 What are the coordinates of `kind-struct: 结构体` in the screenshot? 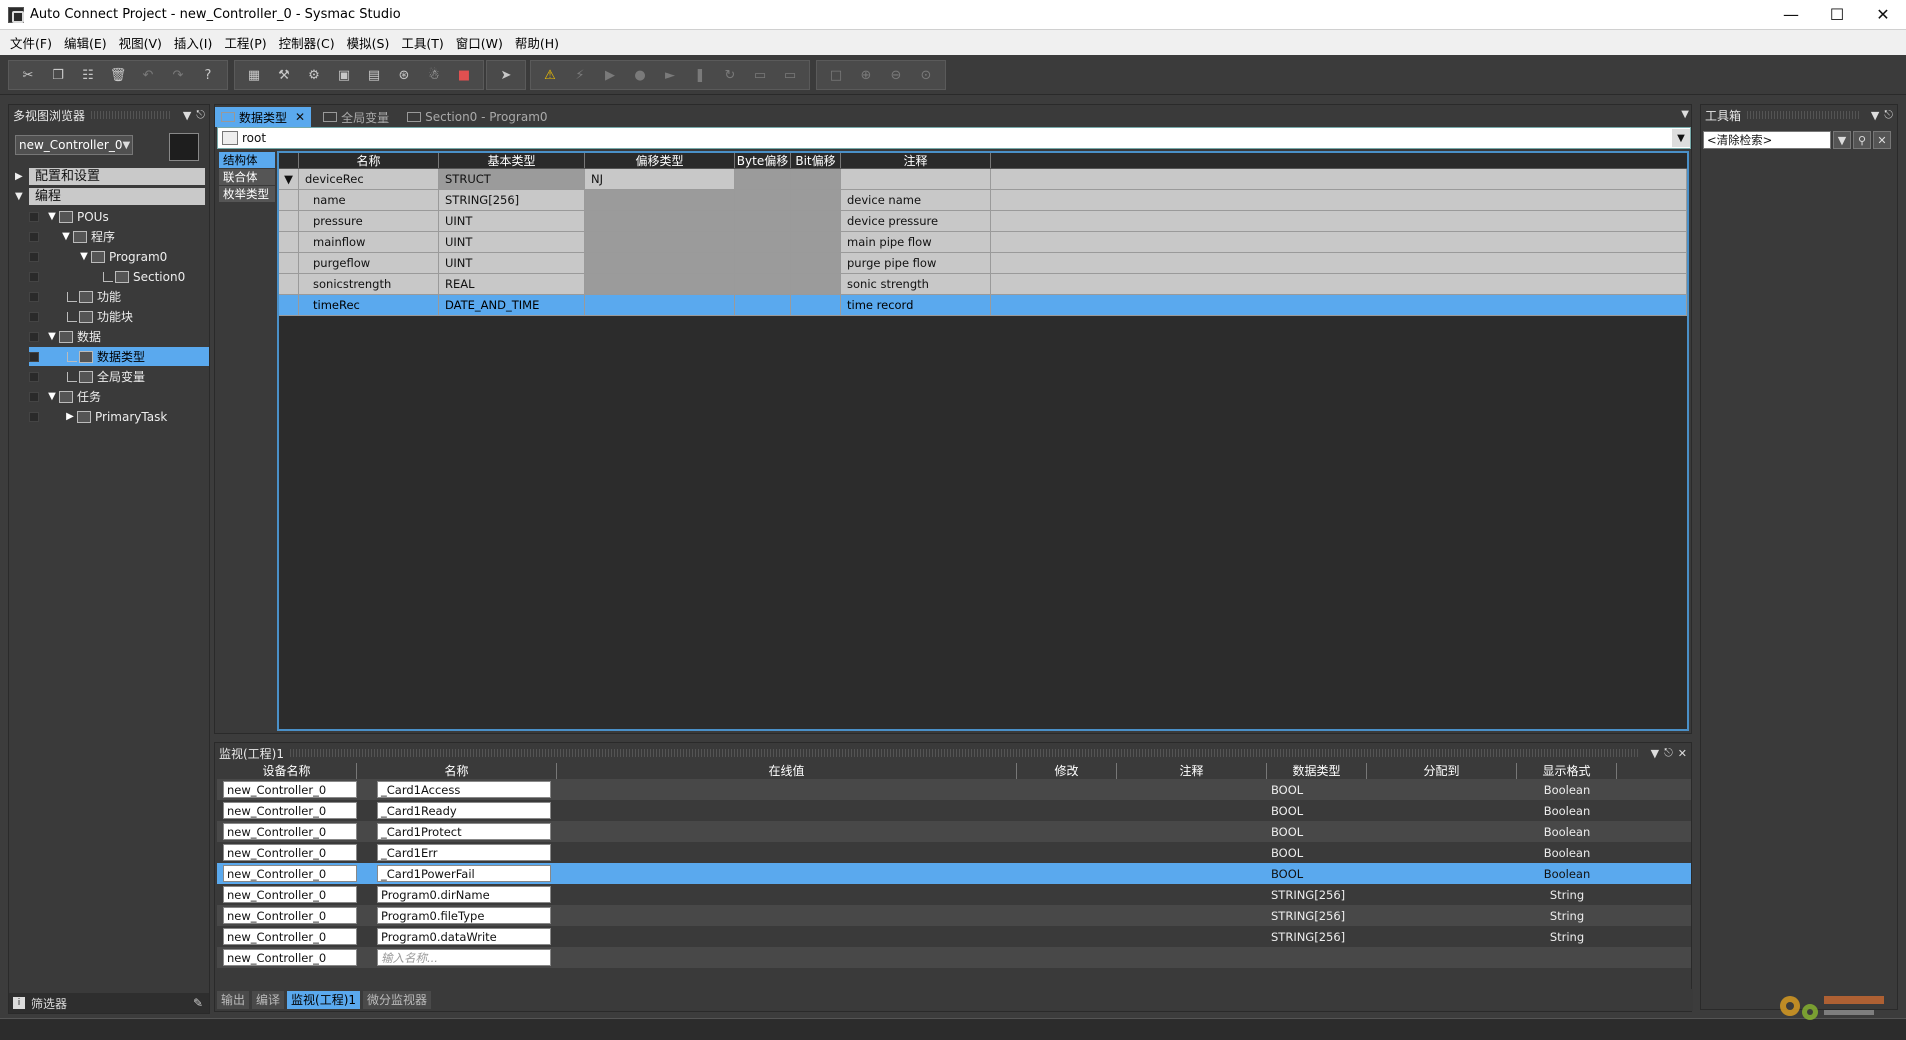 It's located at (247, 160).